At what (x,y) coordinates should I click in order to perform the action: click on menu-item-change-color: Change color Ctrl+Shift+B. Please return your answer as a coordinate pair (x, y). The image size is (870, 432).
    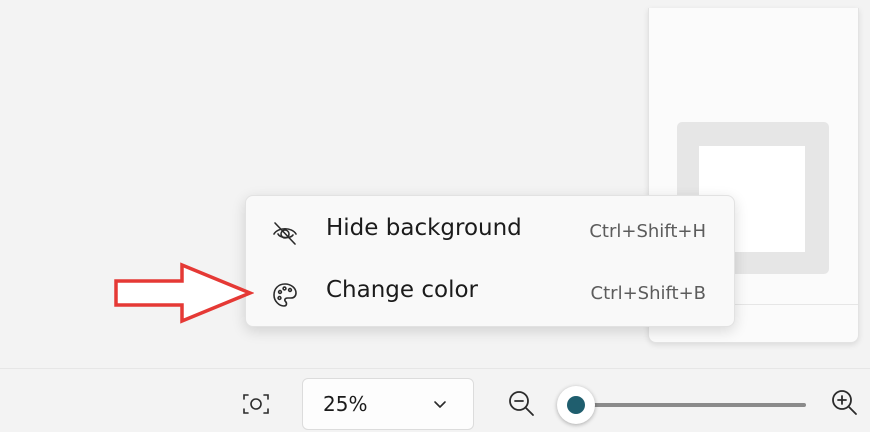
    Looking at the image, I should click on (490, 294).